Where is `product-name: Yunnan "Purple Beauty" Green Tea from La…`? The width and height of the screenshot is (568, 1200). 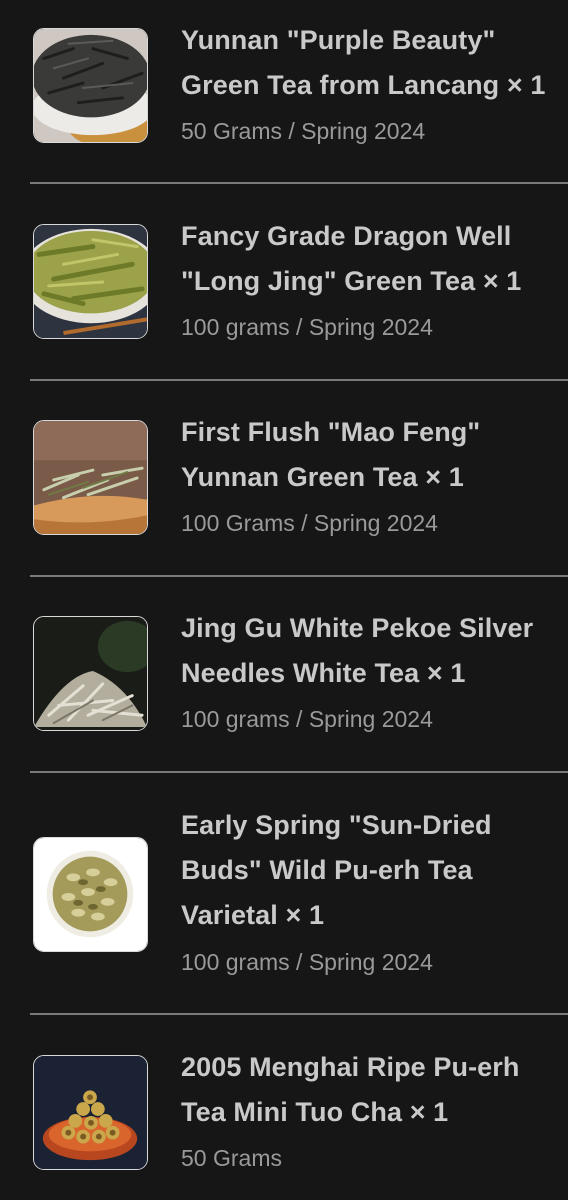 product-name: Yunnan "Purple Beauty" Green Tea from La… is located at coordinates (363, 62).